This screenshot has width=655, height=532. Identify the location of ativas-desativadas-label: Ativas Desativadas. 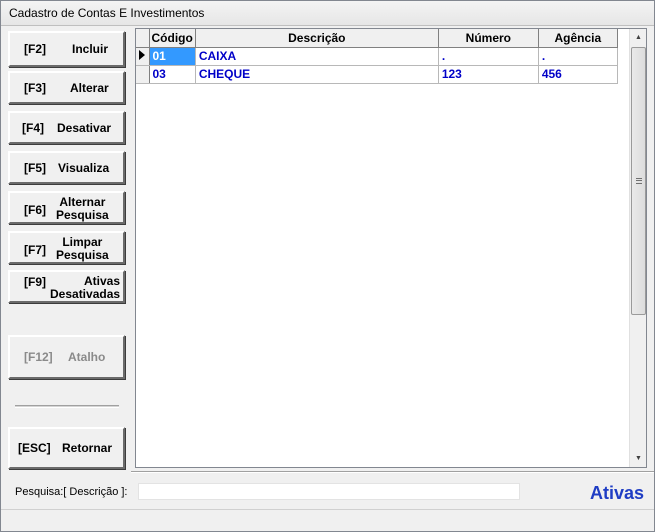
(85, 287).